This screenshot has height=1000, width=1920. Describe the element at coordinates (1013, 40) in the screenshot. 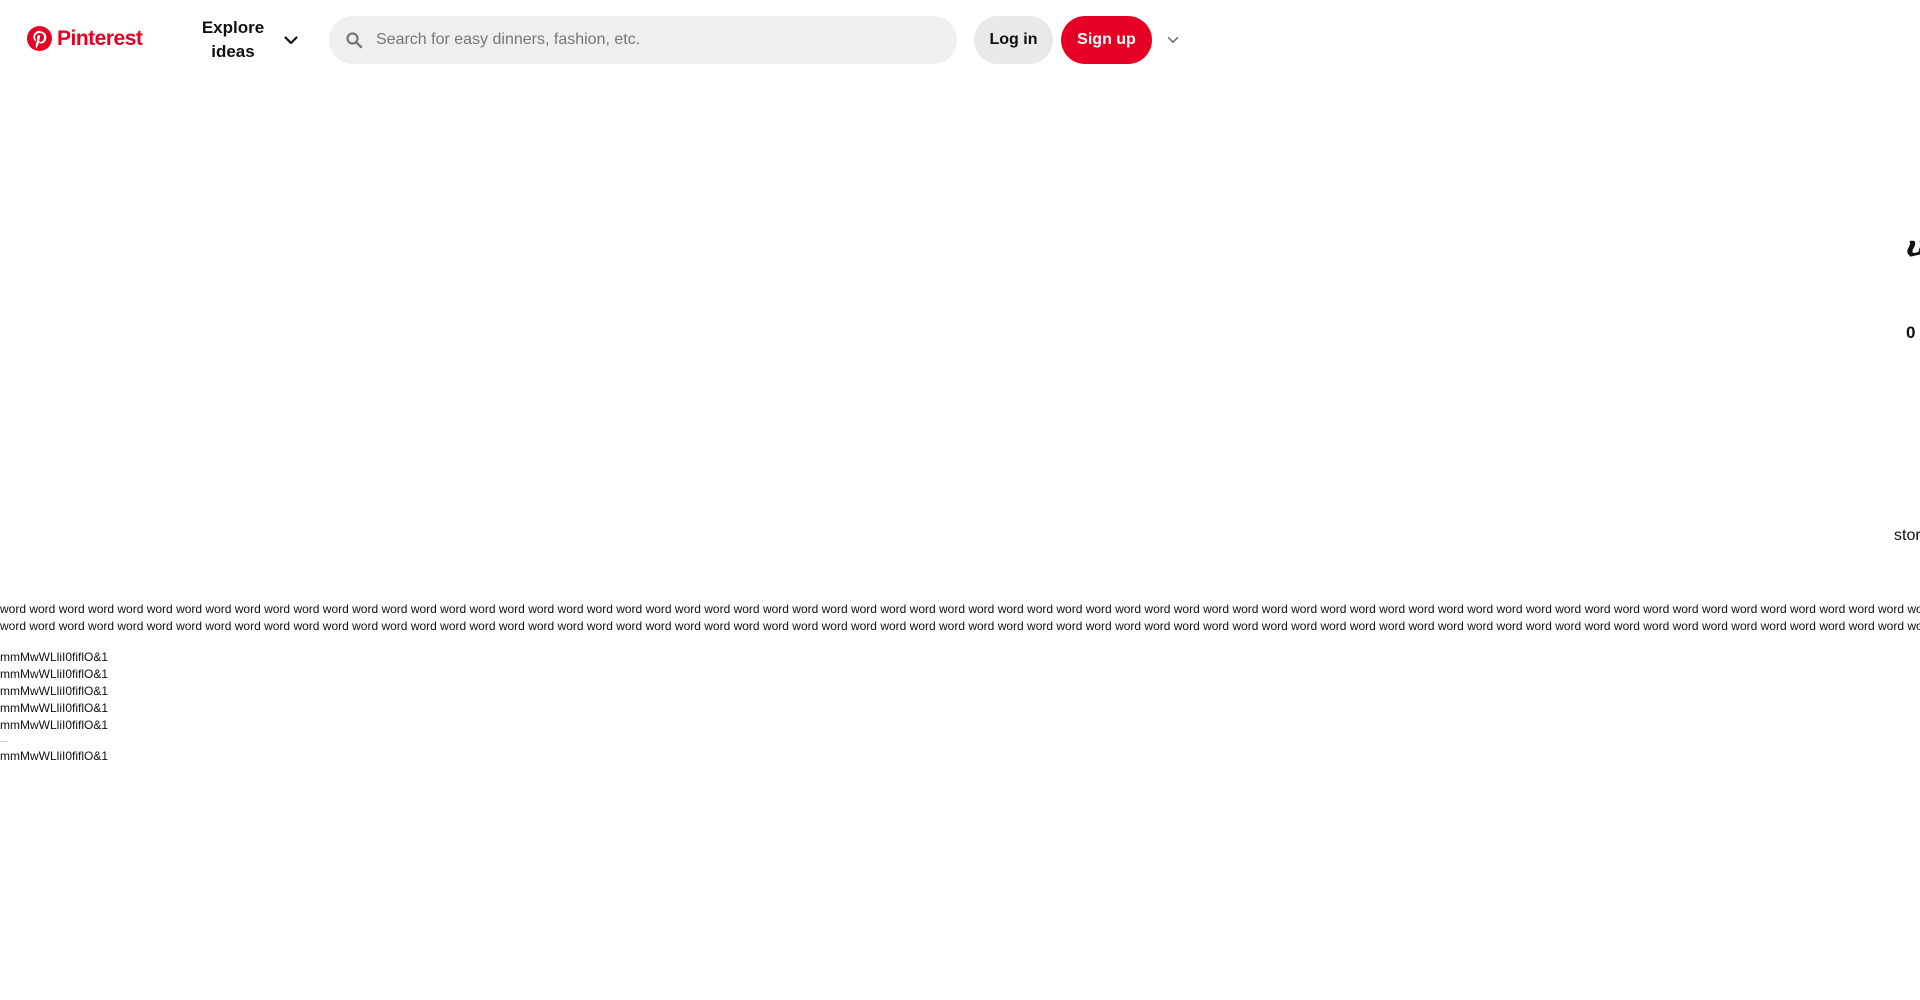

I see `log-in-button: Log in` at that location.